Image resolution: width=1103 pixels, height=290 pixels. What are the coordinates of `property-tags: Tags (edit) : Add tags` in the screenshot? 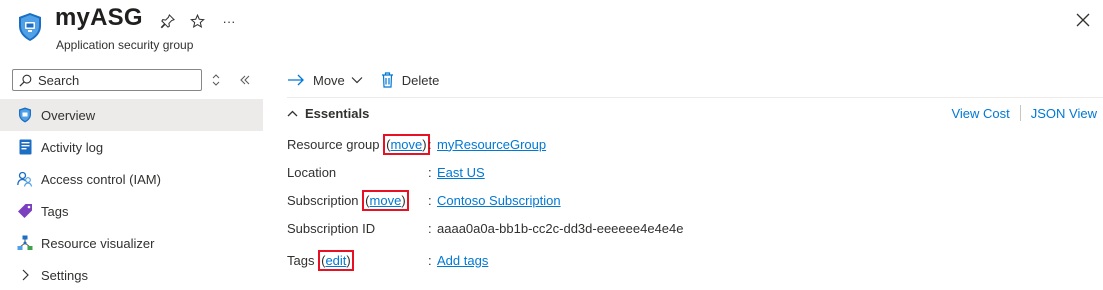 It's located at (695, 260).